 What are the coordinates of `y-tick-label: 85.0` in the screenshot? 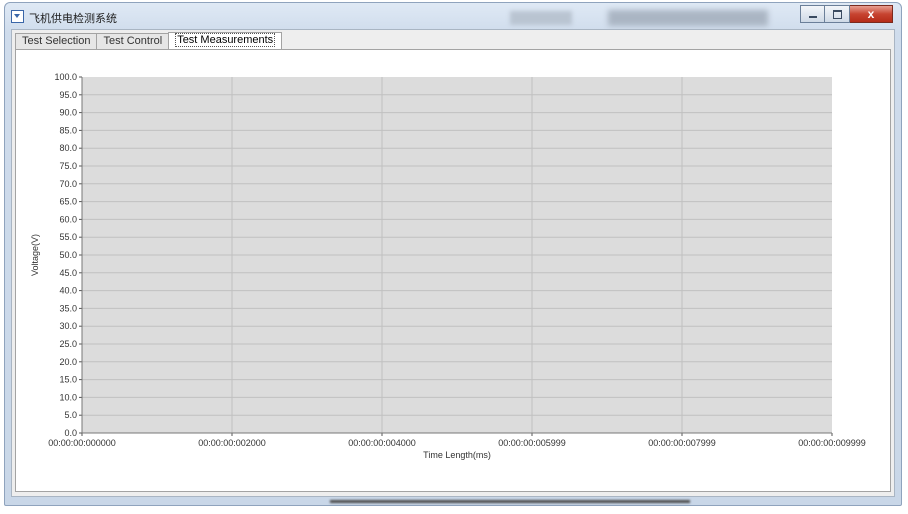 It's located at (68, 130).